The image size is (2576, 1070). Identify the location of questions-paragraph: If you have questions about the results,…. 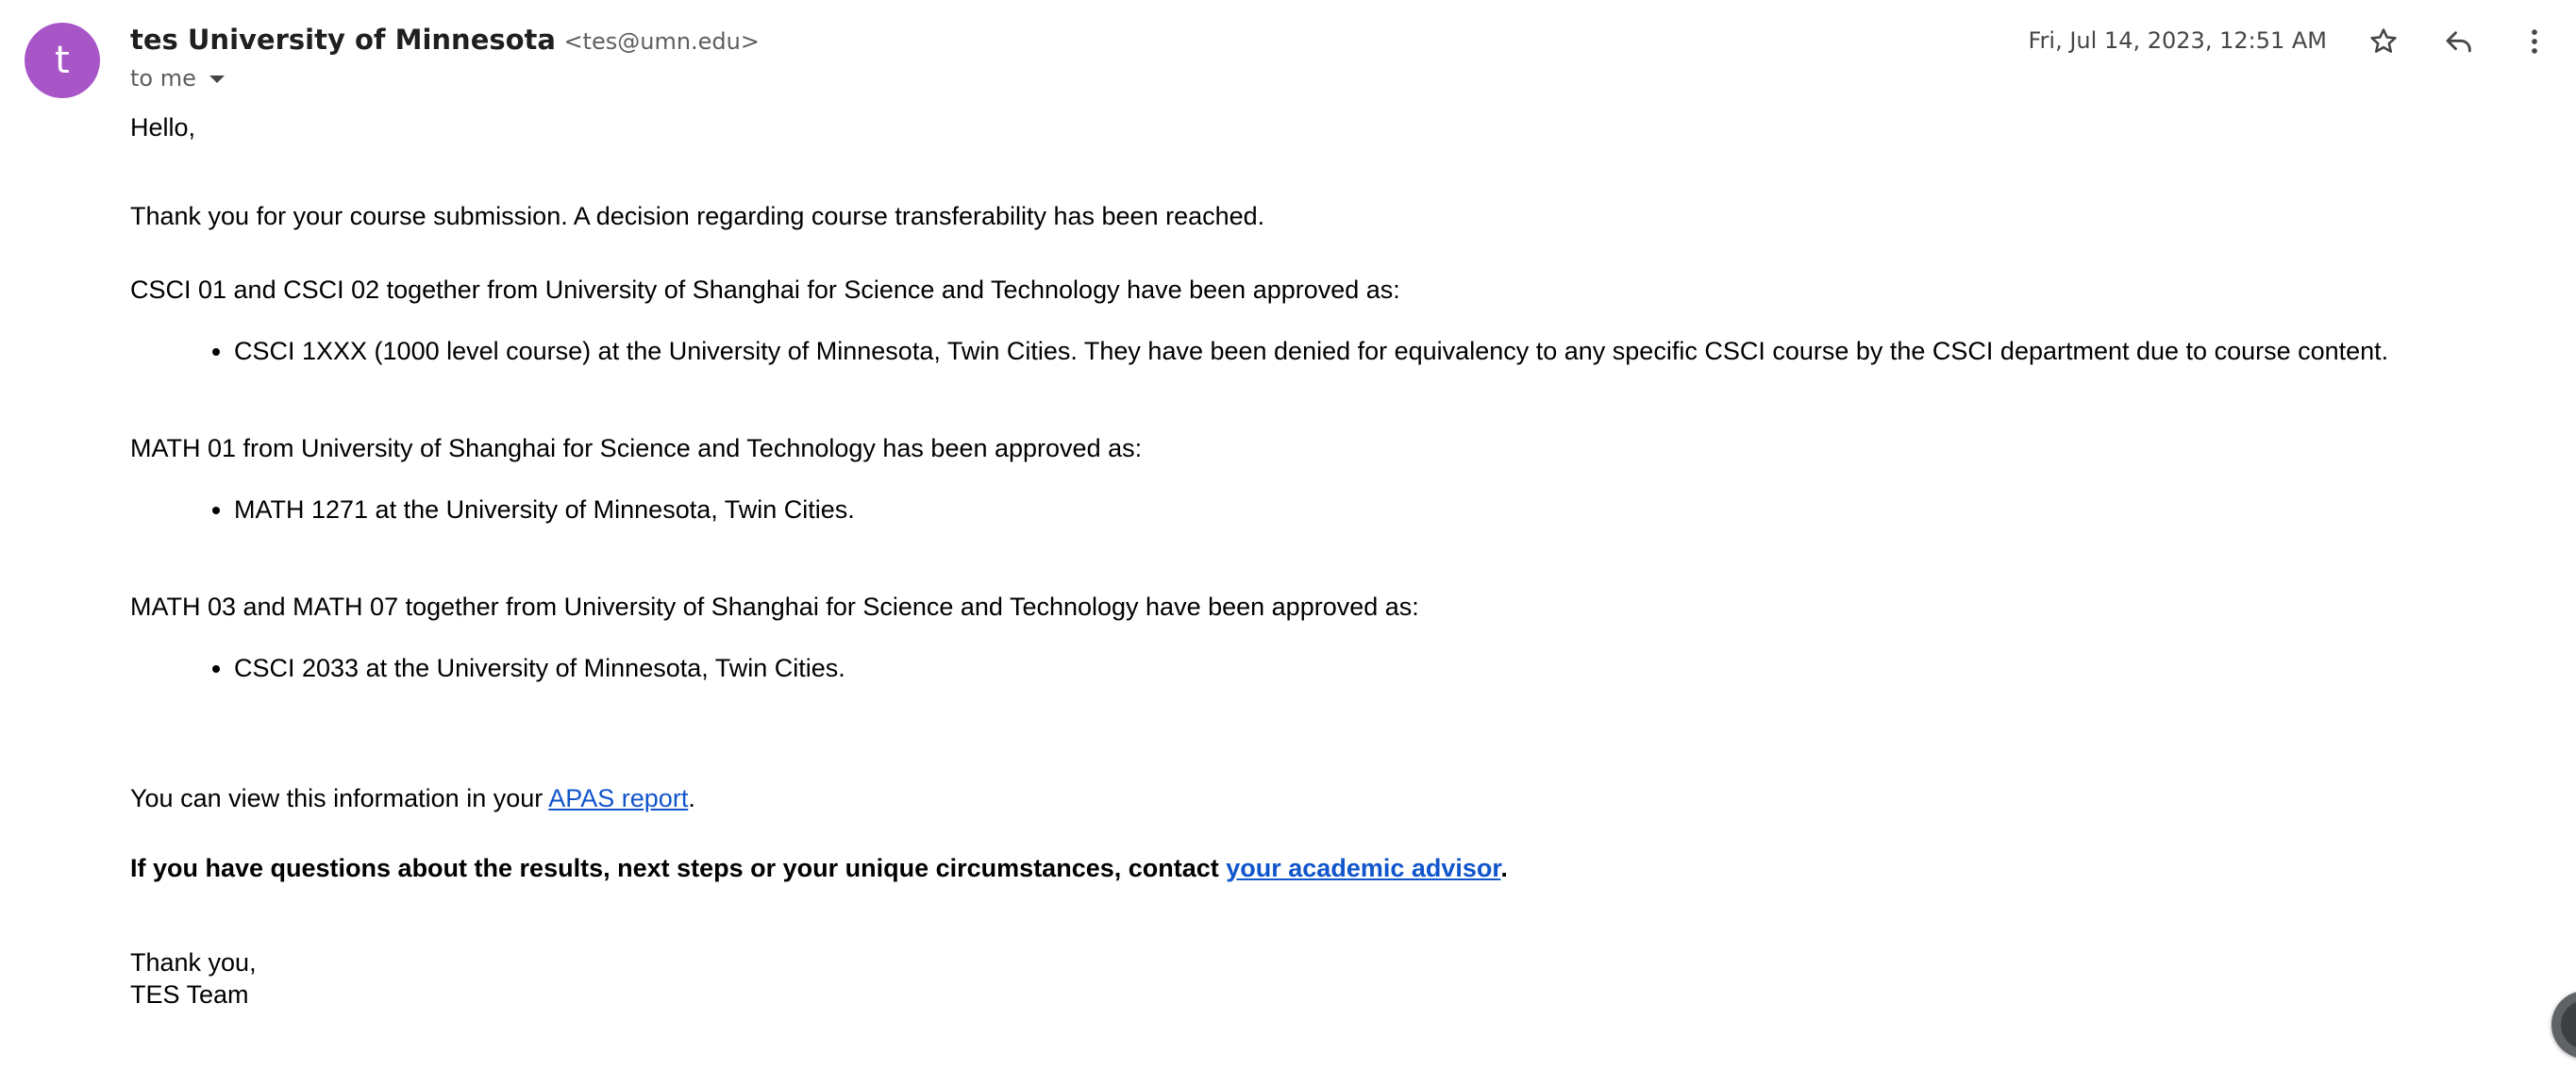
(1259, 868).